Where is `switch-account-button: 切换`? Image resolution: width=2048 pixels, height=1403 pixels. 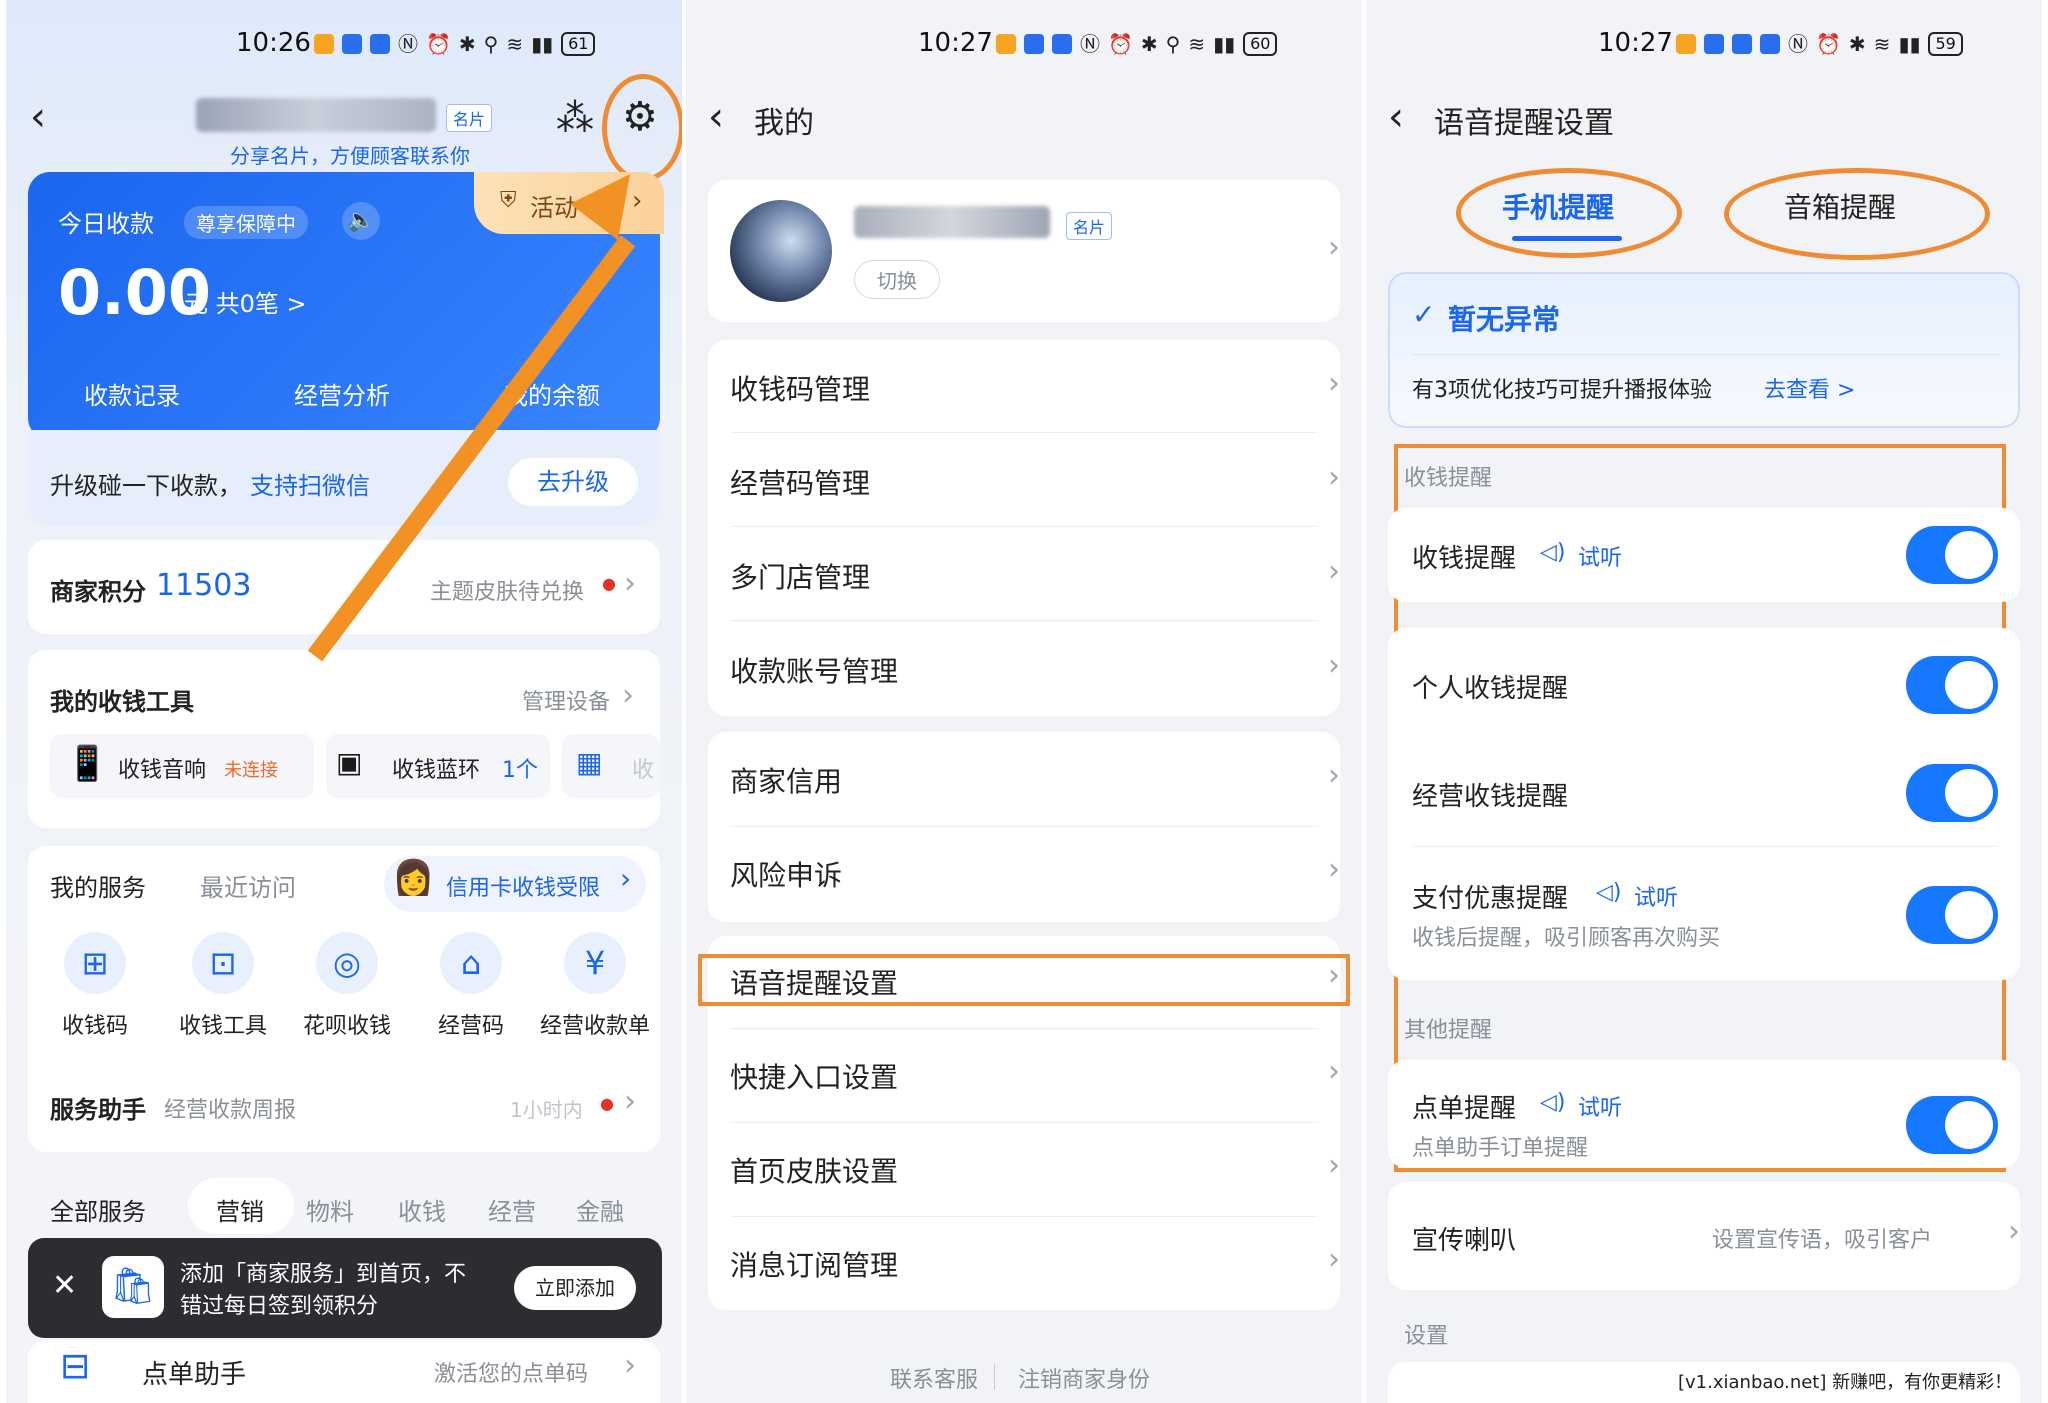
switch-account-button: 切换 is located at coordinates (897, 279).